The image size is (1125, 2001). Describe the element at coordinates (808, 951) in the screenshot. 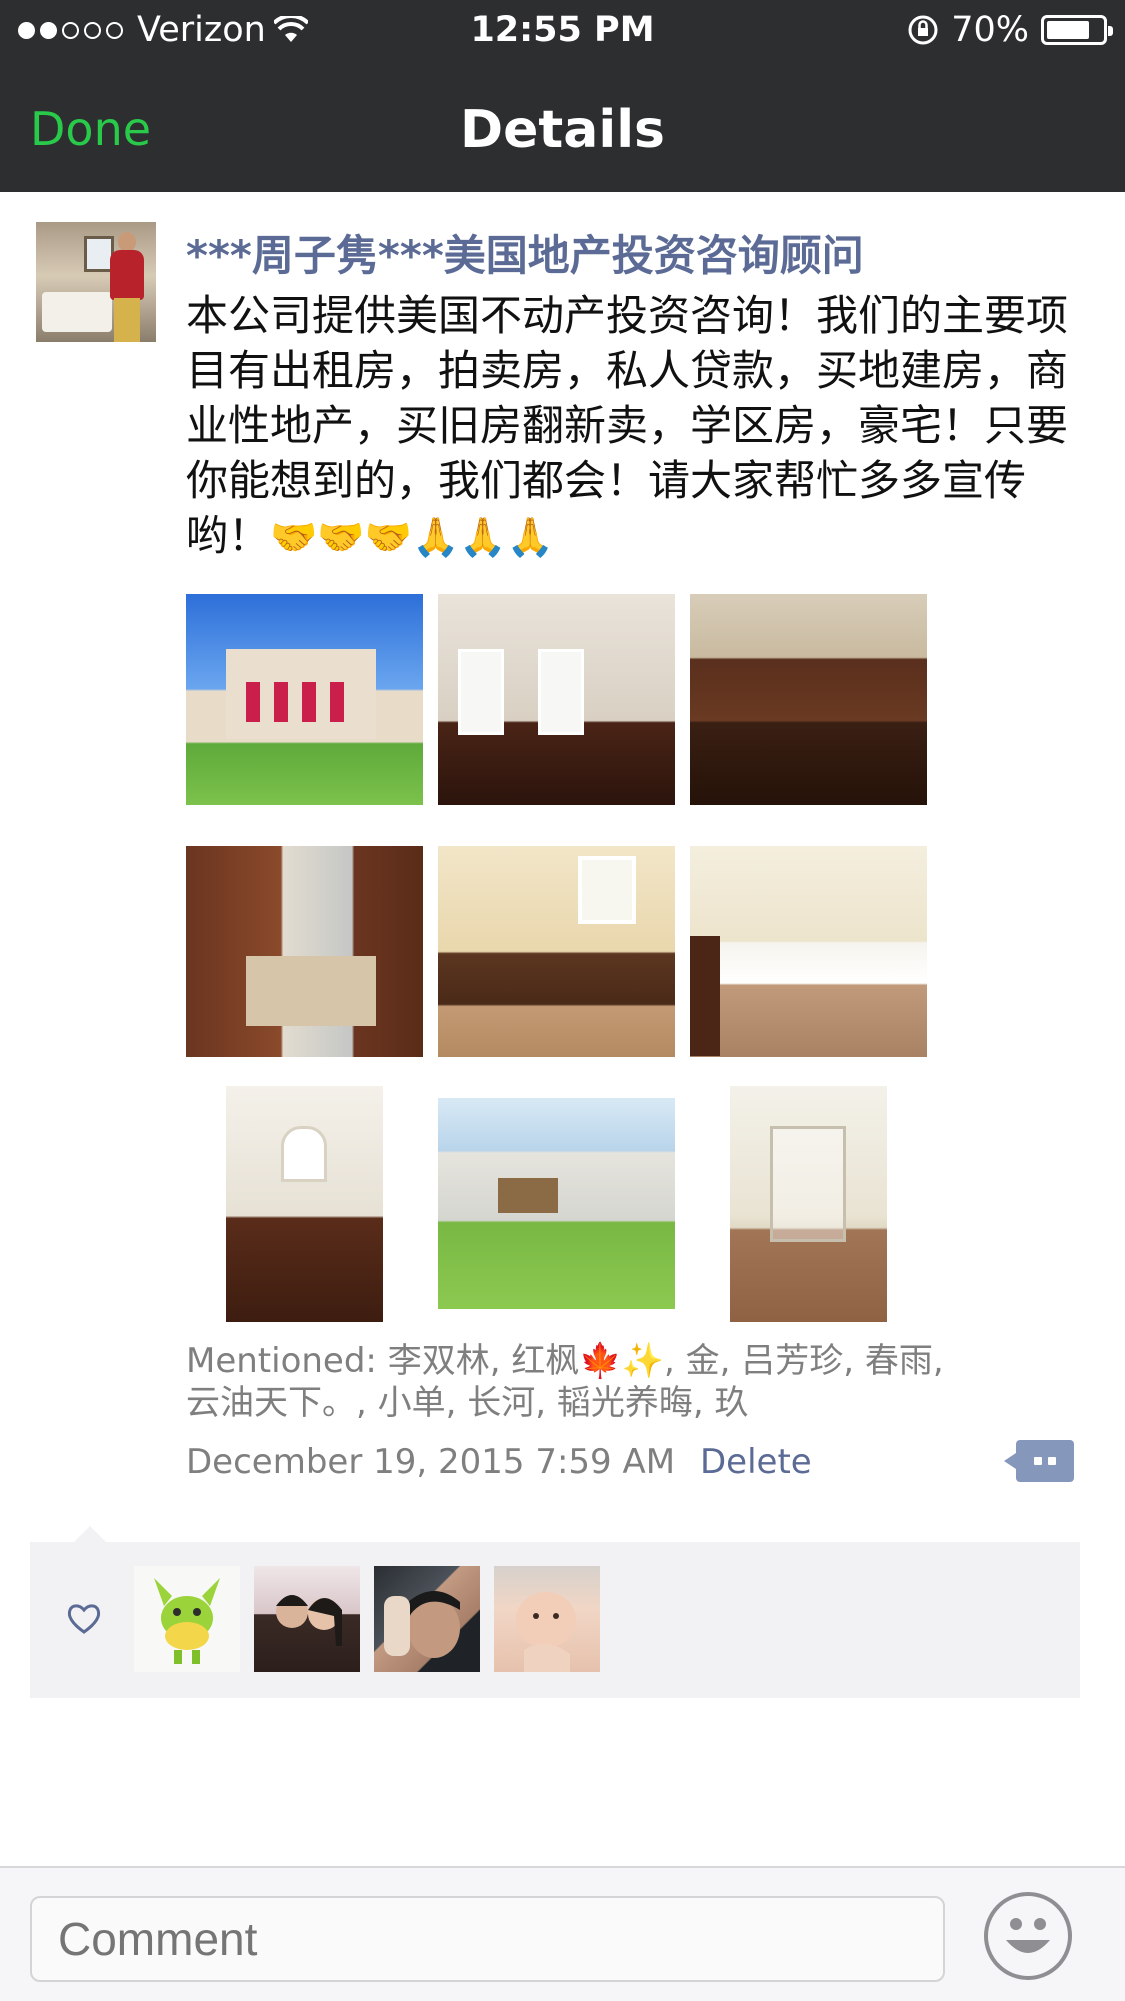

I see `photo-corner-bathtub` at that location.